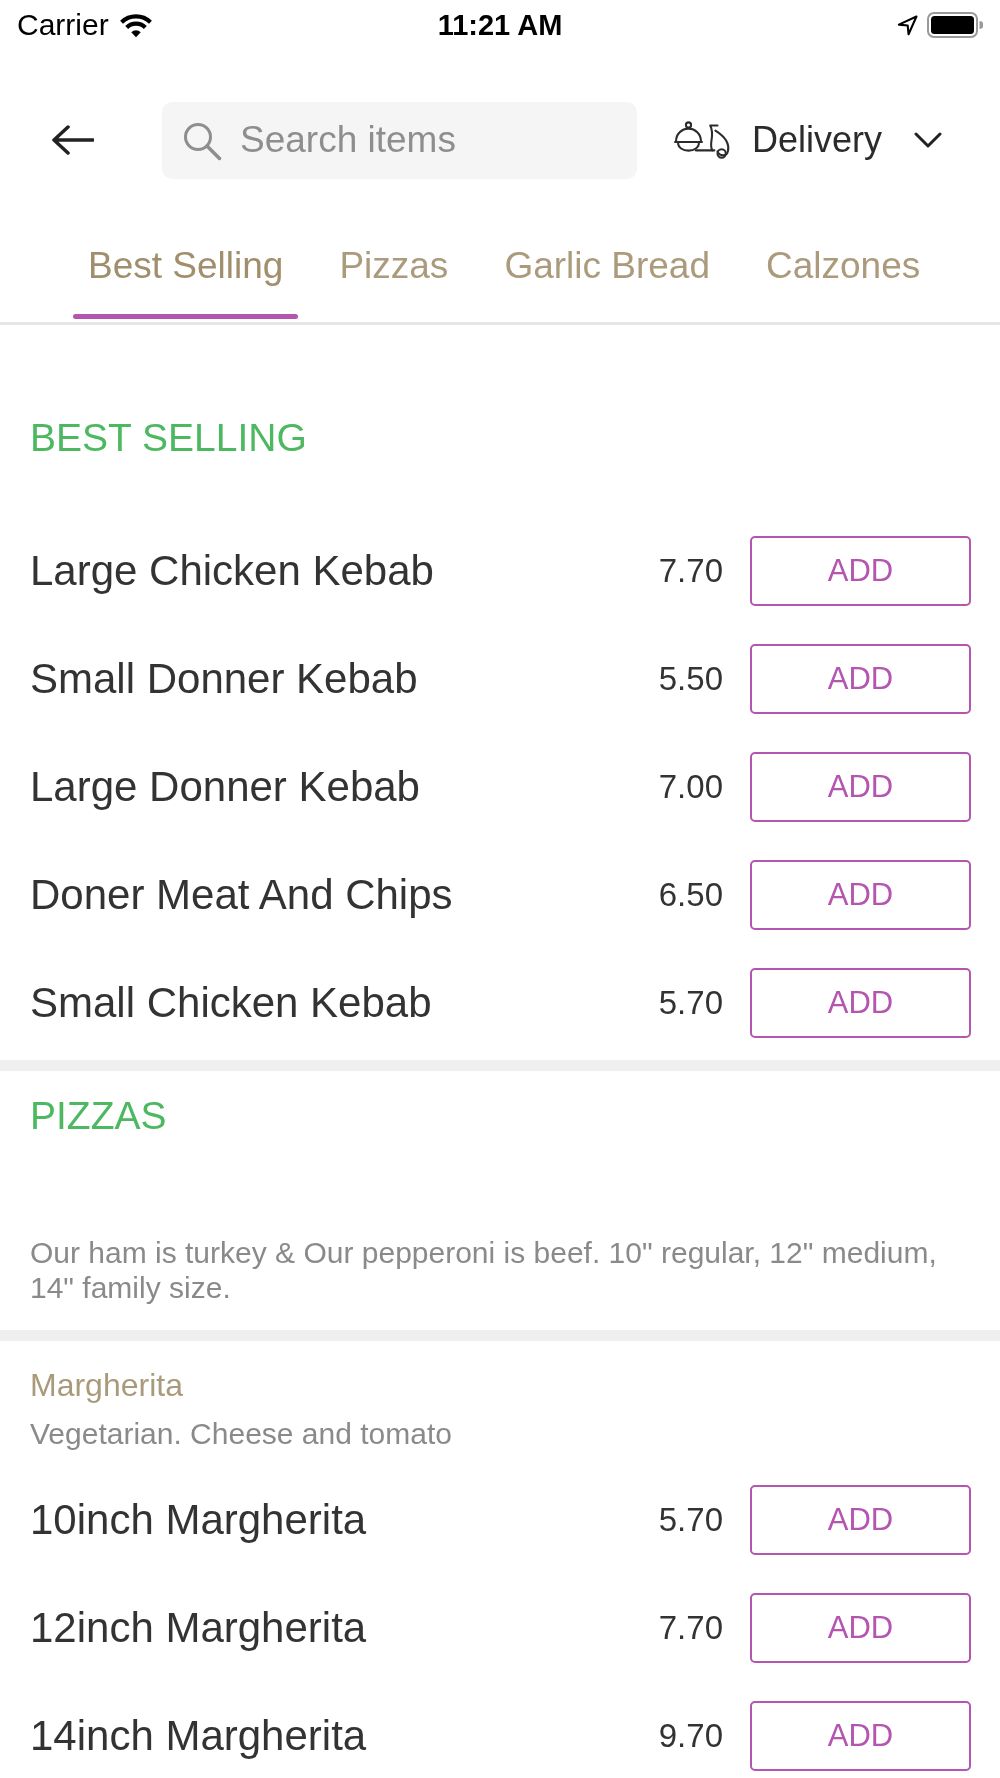  I want to click on section-title: BEST SELLING, so click(168, 438).